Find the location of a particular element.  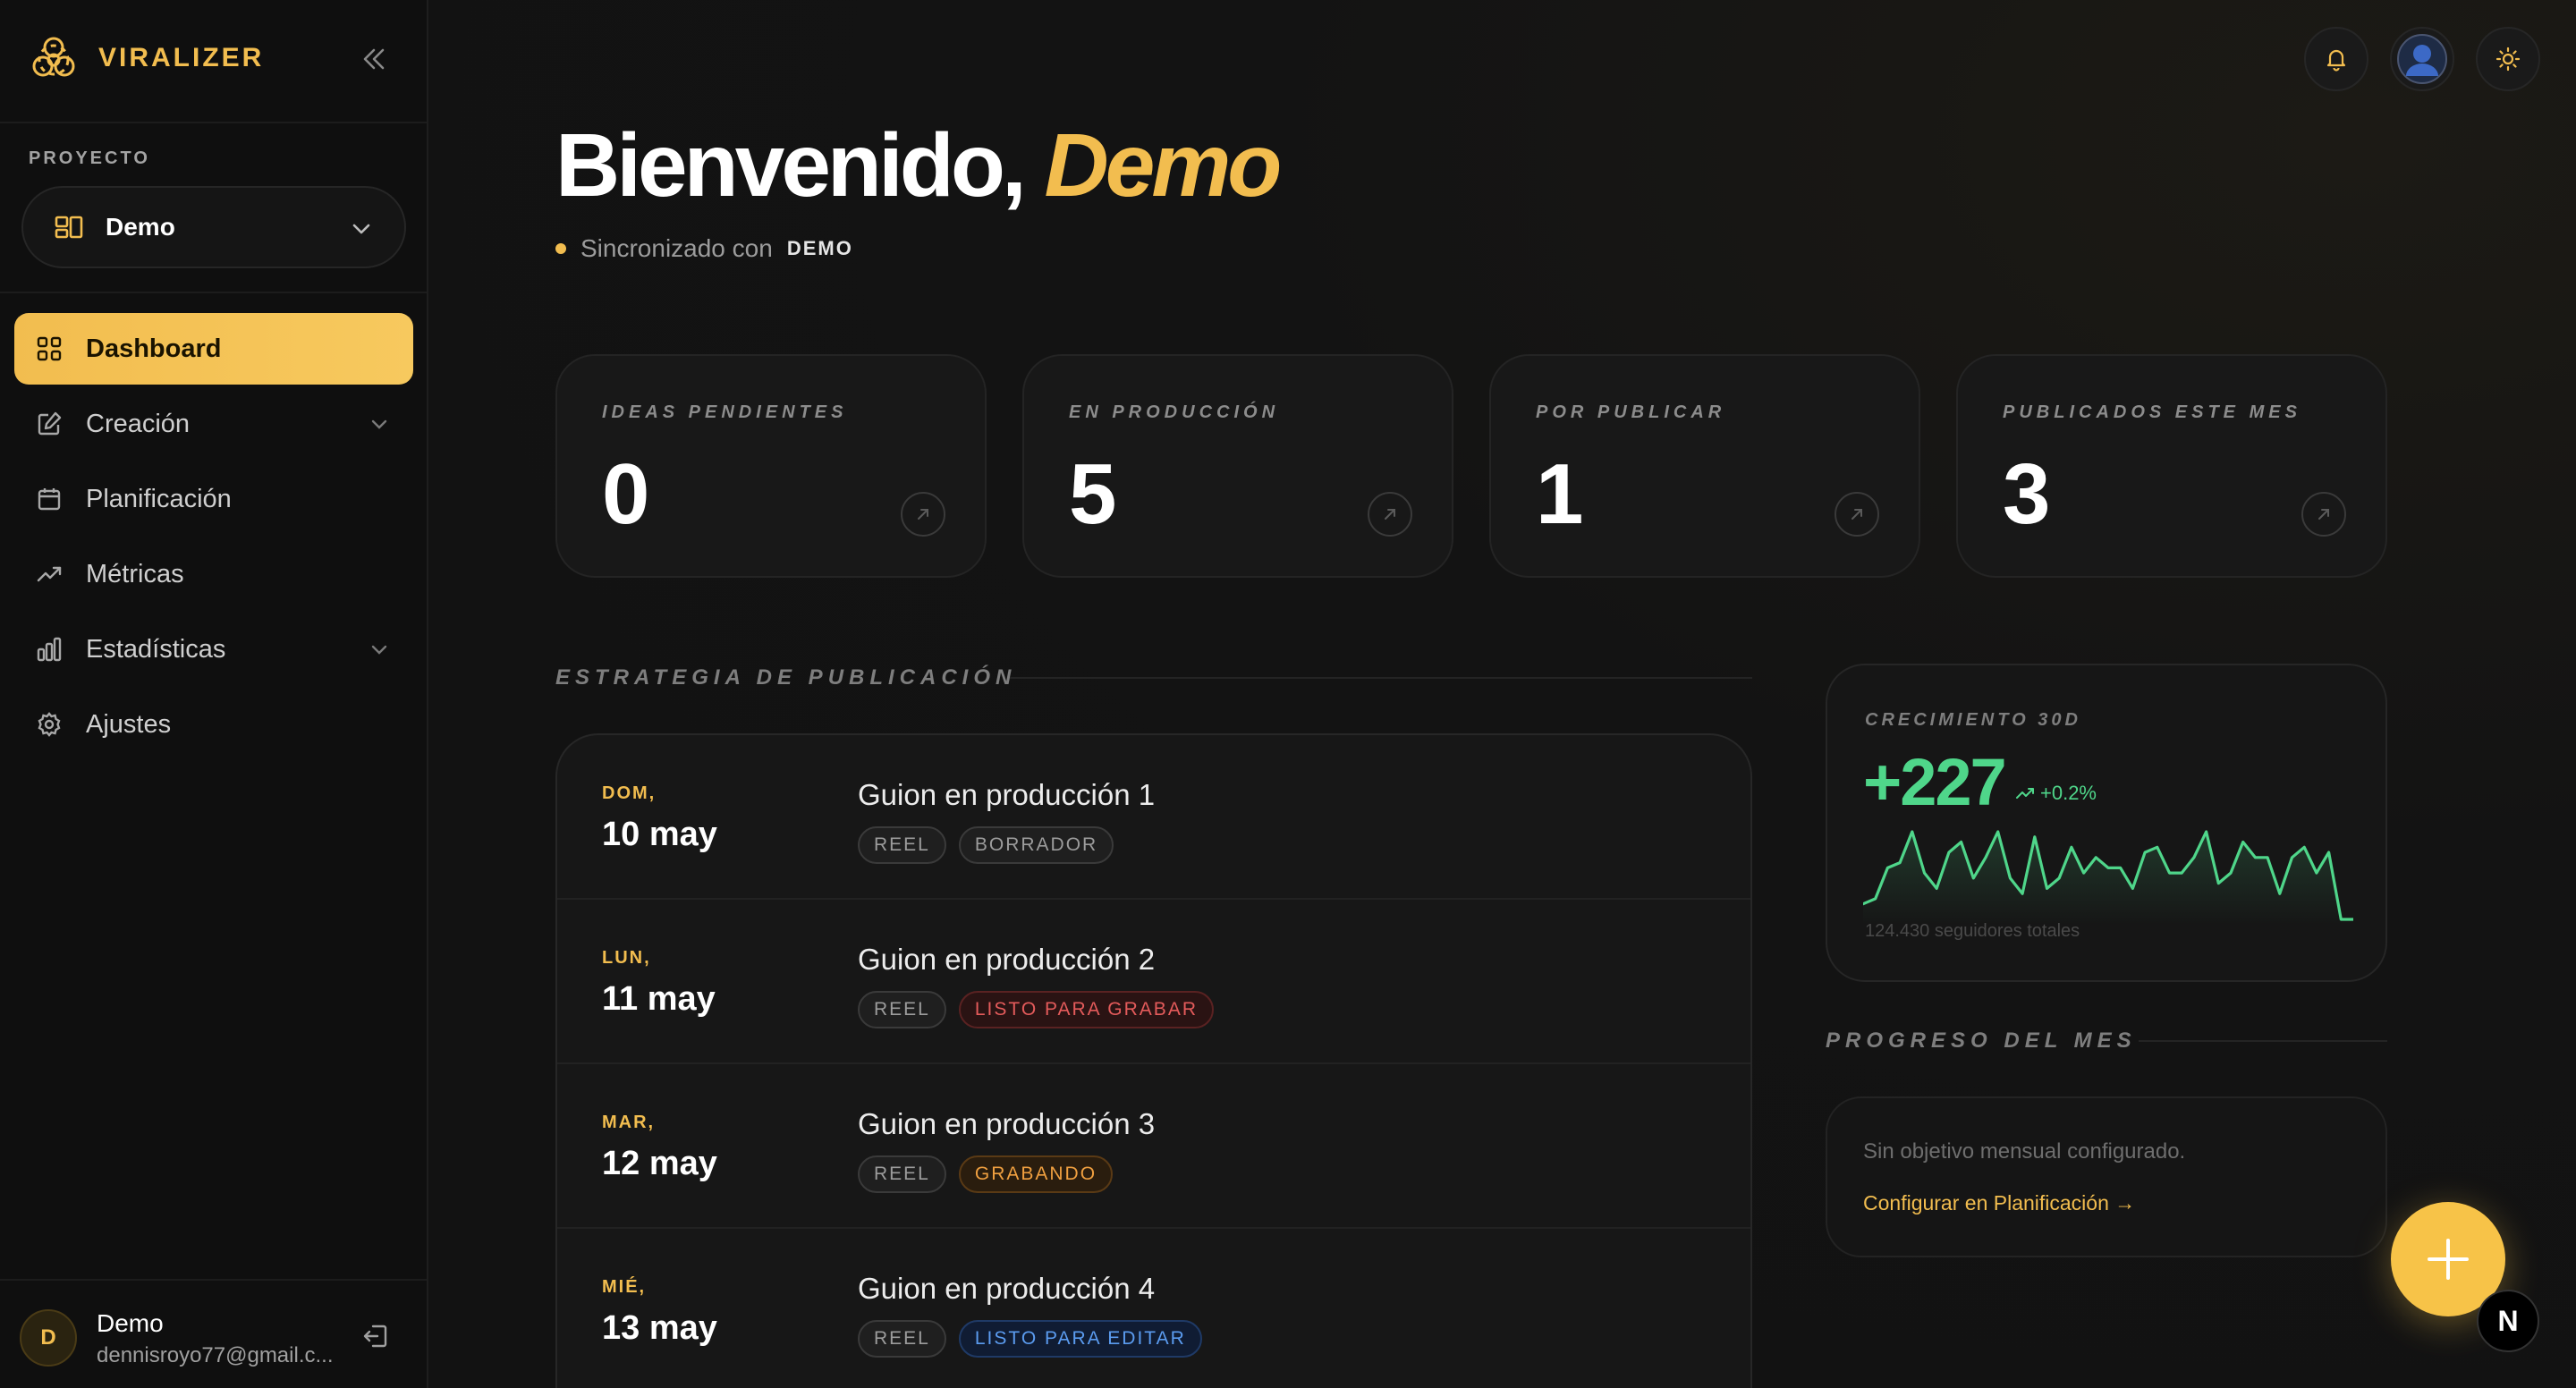

sparkline-area is located at coordinates (2108, 879).